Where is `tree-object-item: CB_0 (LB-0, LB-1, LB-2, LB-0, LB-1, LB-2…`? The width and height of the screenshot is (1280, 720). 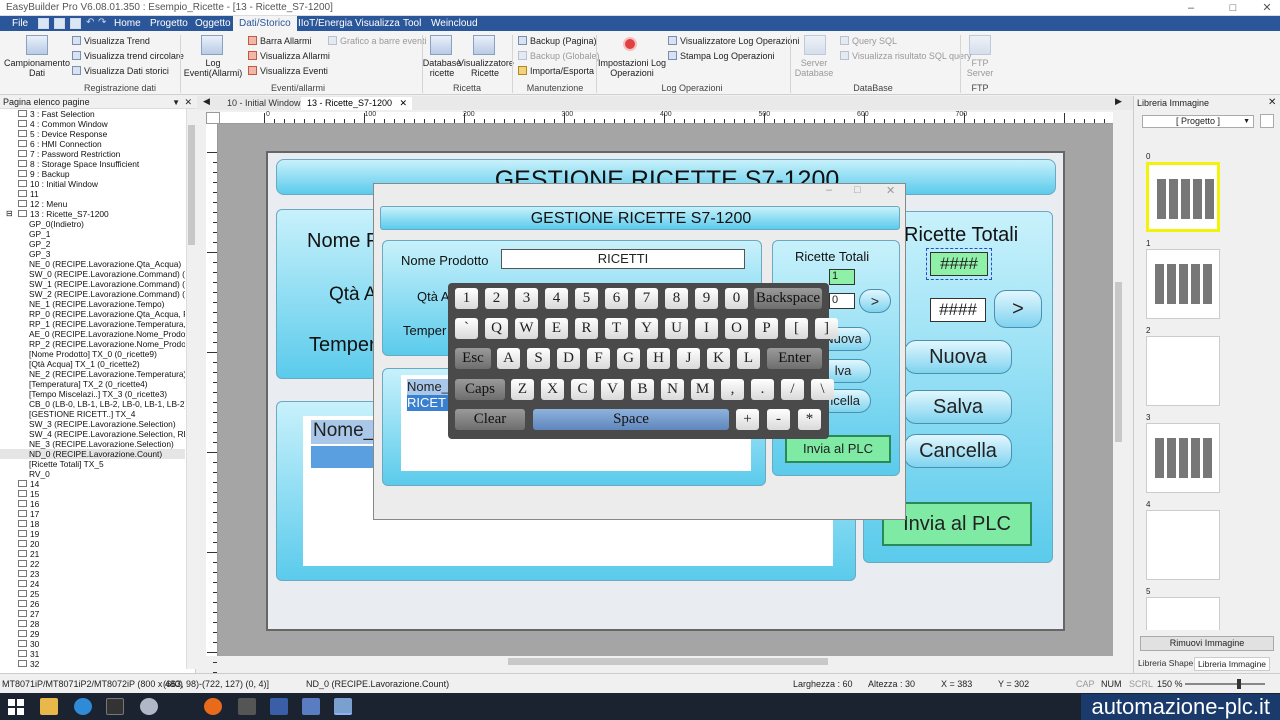 tree-object-item: CB_0 (LB-0, LB-1, LB-2, LB-0, LB-1, LB-2… is located at coordinates (92, 404).